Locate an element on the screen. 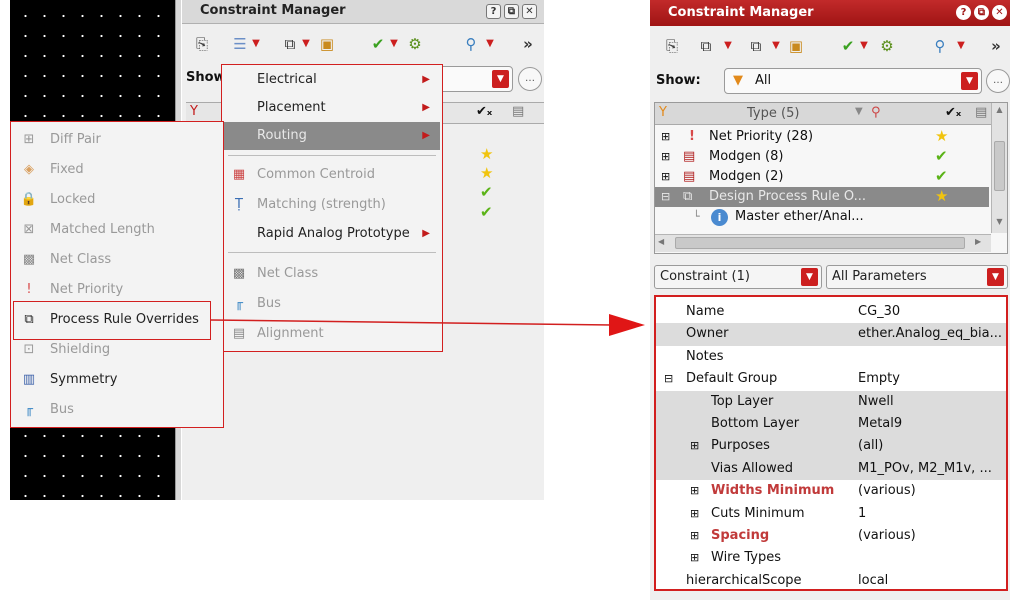 This screenshot has width=1013, height=603. tree-row-selected: ⊟ ⧉ Design Process Rule O... ★ is located at coordinates (822, 197).